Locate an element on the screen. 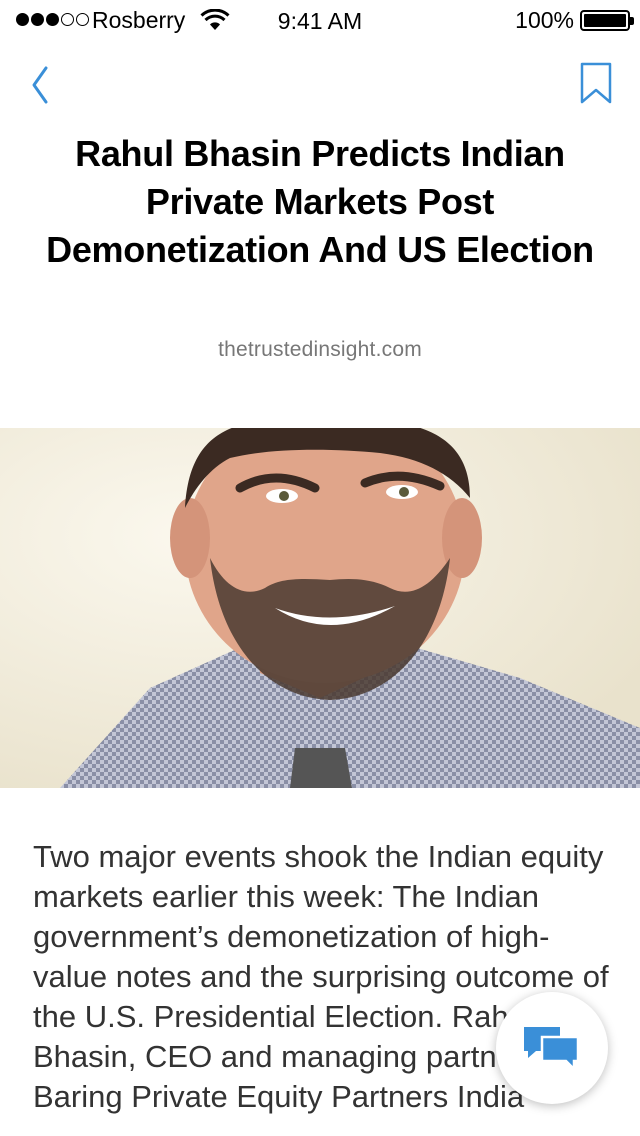 This screenshot has width=640, height=1136. chat-bubbles-icon is located at coordinates (552, 1049).